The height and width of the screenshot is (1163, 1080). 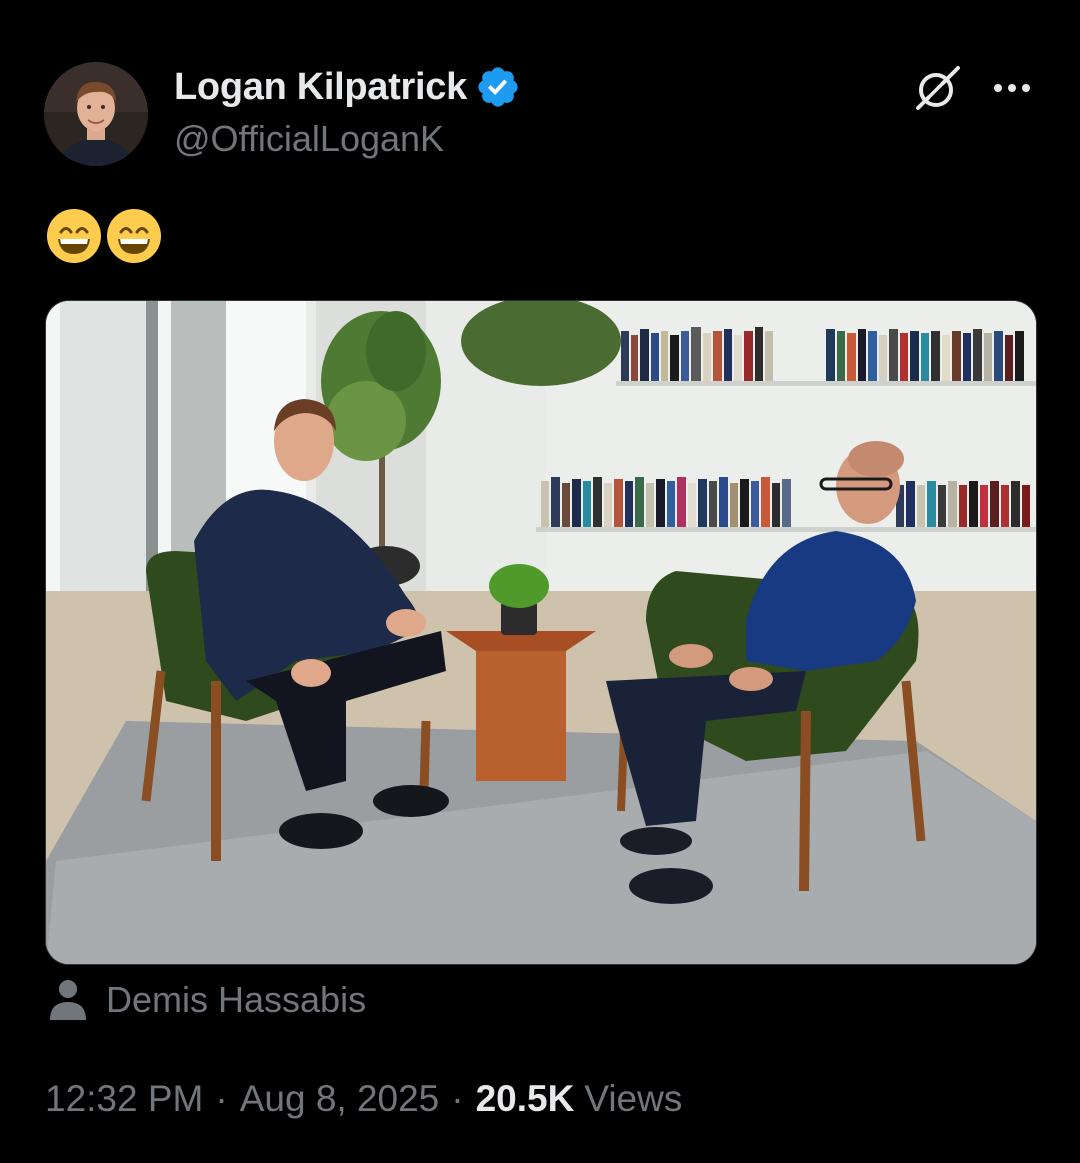 What do you see at coordinates (498, 87) in the screenshot?
I see `verified-badge-icon` at bounding box center [498, 87].